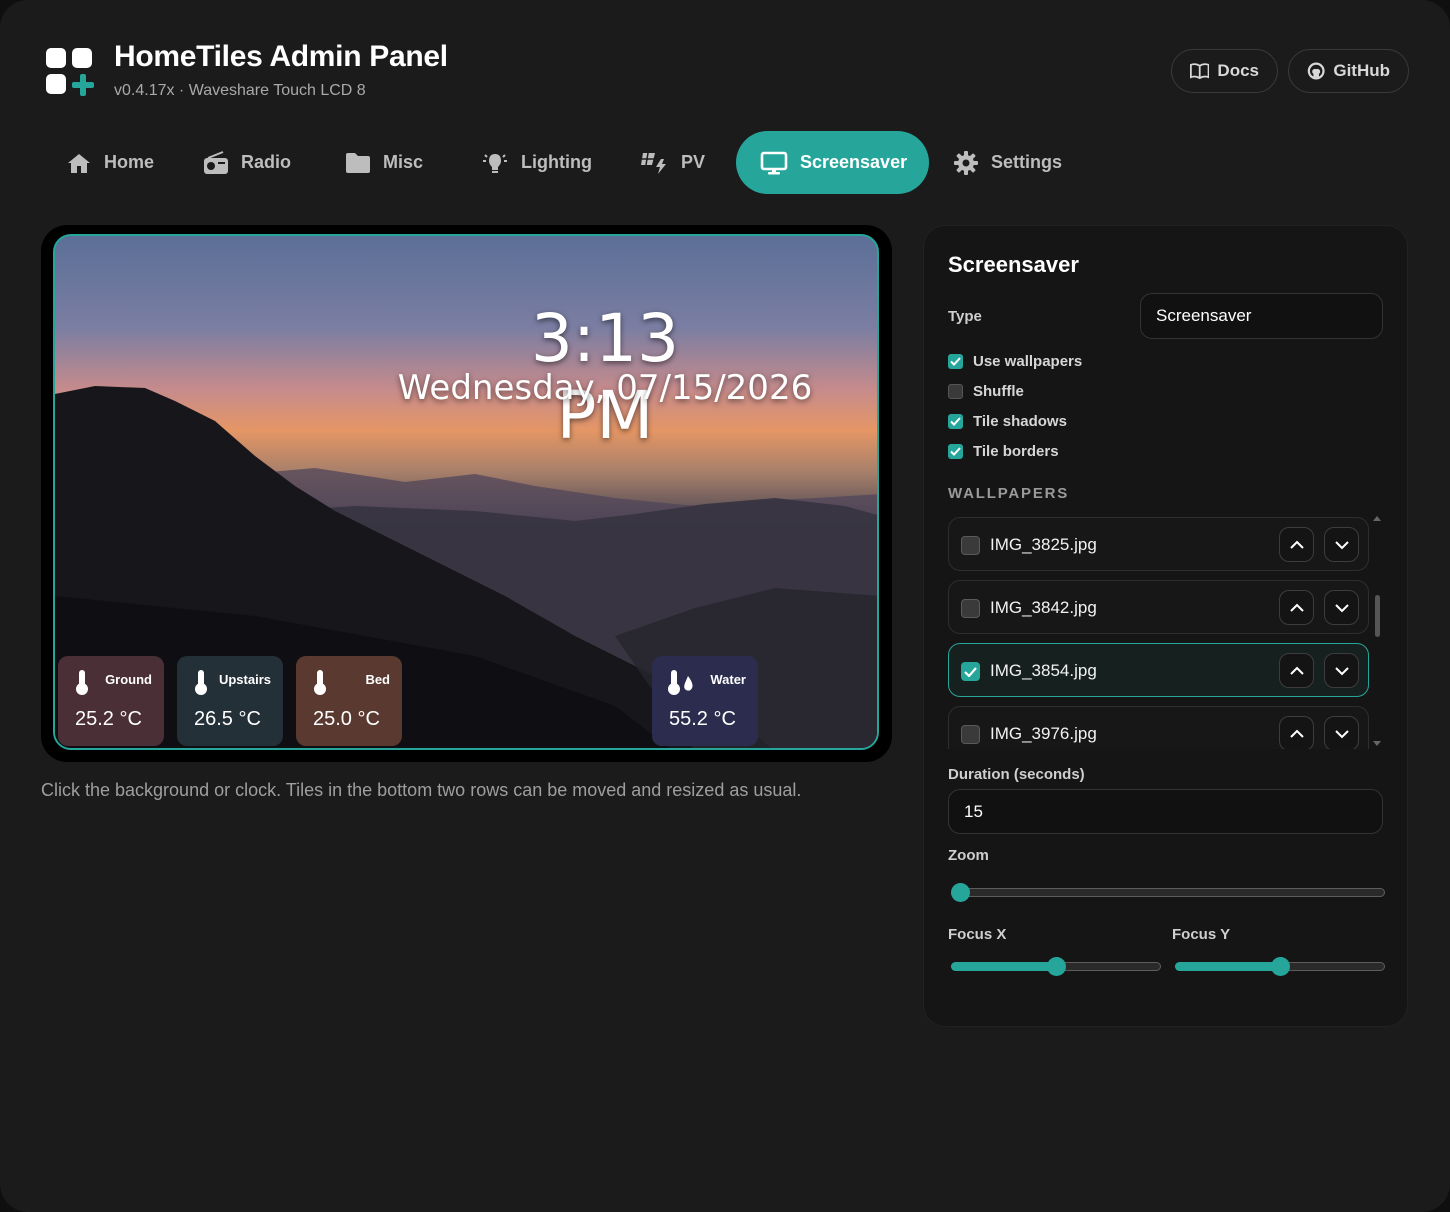 The image size is (1450, 1212). I want to click on tab-label: Misc, so click(403, 162).